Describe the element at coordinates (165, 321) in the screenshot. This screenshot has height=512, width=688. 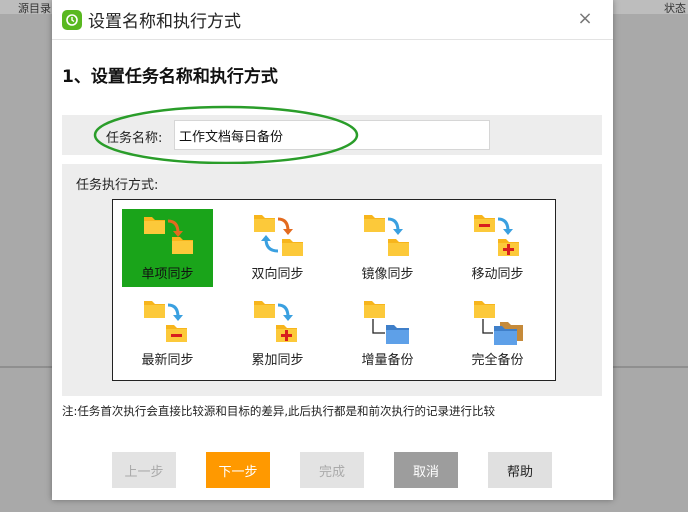
I see `latest-sync-icon` at that location.